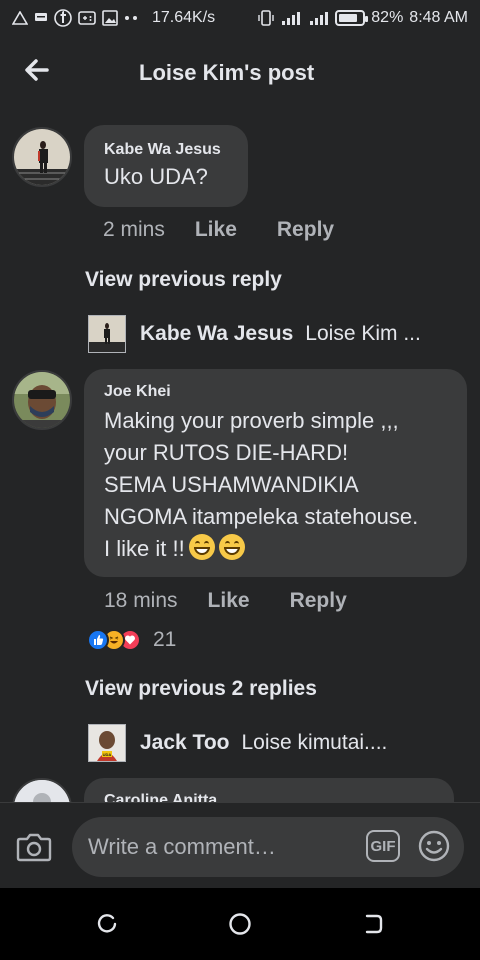 This screenshot has height=960, width=480. Describe the element at coordinates (275, 549) in the screenshot. I see `comment-line-last: I like it !!` at that location.